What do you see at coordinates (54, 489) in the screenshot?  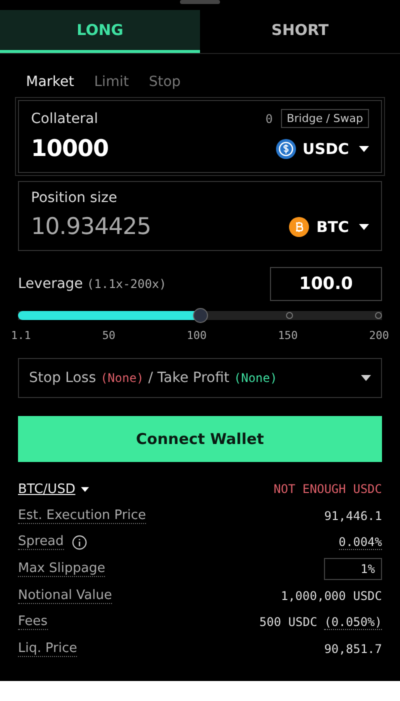 I see `market-pair-dropdown: BTC/USD` at bounding box center [54, 489].